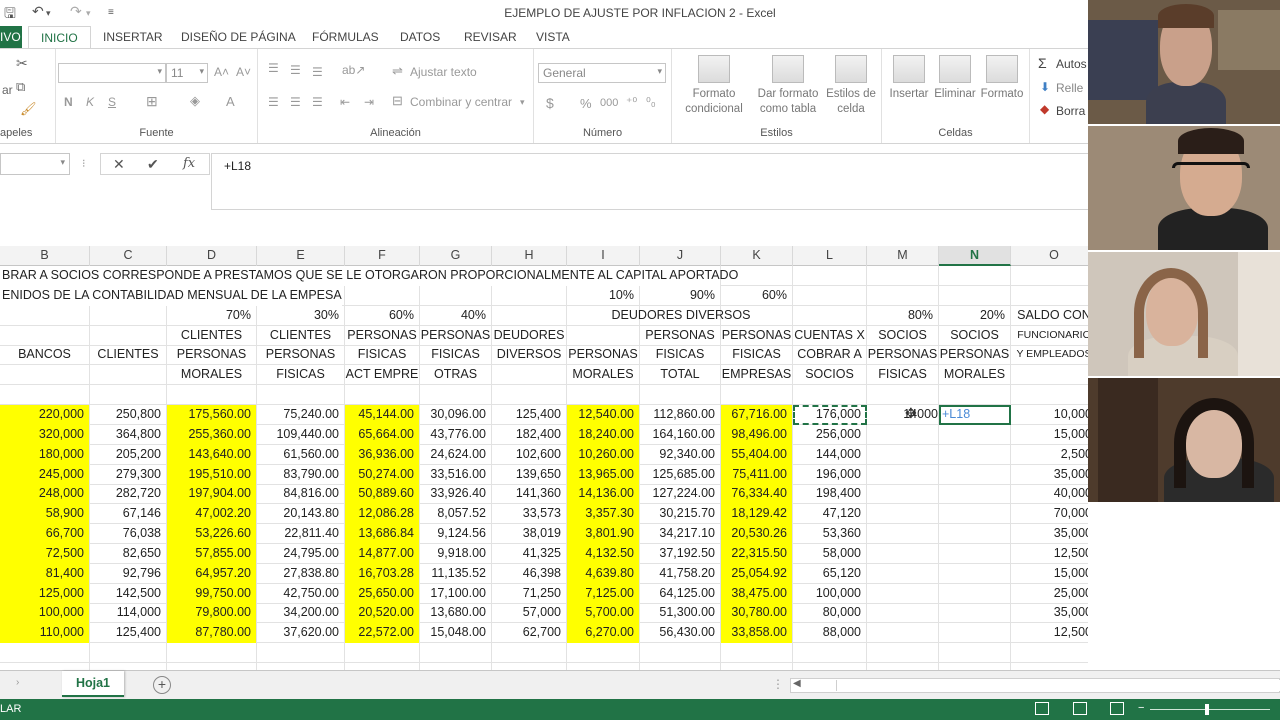  Describe the element at coordinates (90, 102) in the screenshot. I see `italic-button: K` at that location.